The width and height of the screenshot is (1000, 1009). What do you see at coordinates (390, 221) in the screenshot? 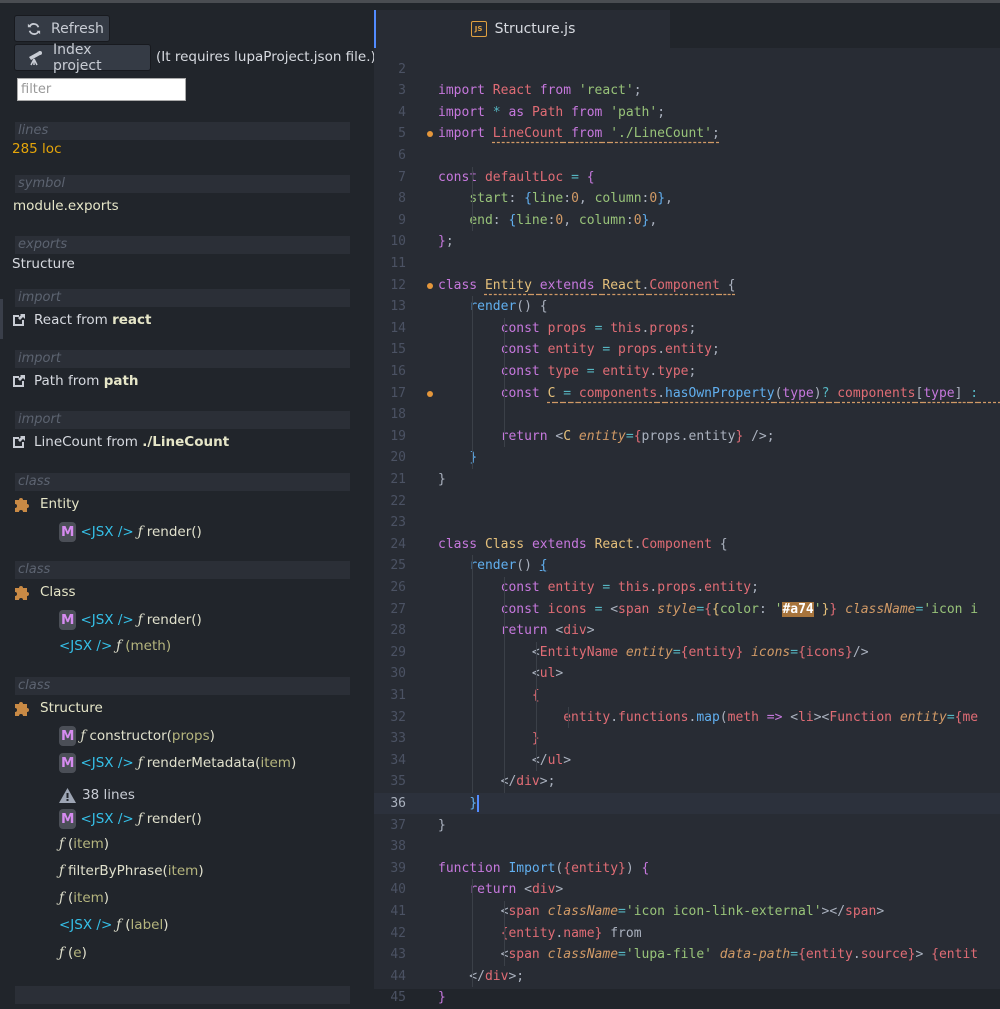
I see `line-number: 9` at bounding box center [390, 221].